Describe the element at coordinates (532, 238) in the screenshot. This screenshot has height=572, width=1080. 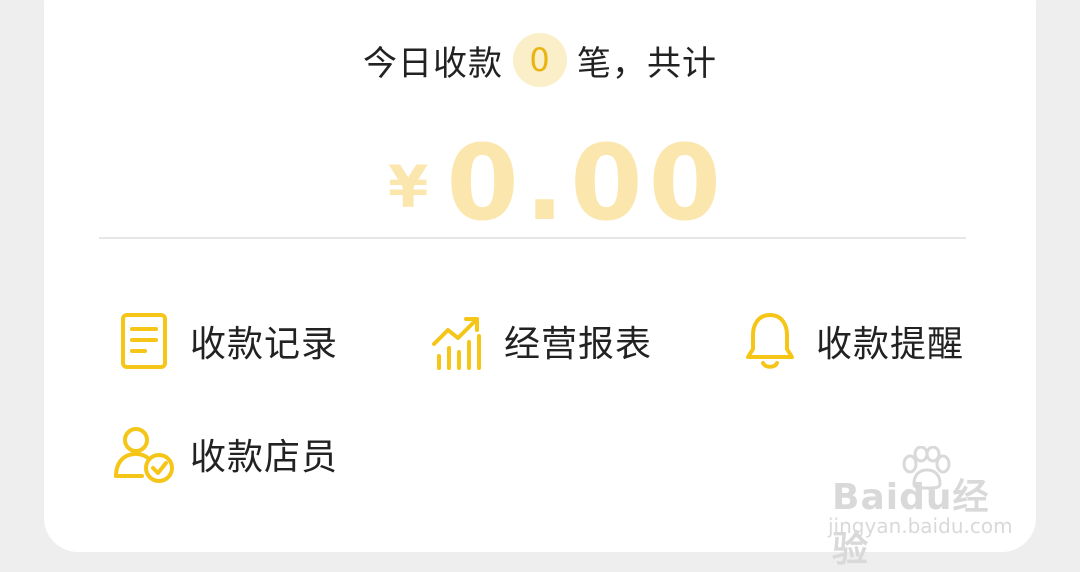
I see `divider` at that location.